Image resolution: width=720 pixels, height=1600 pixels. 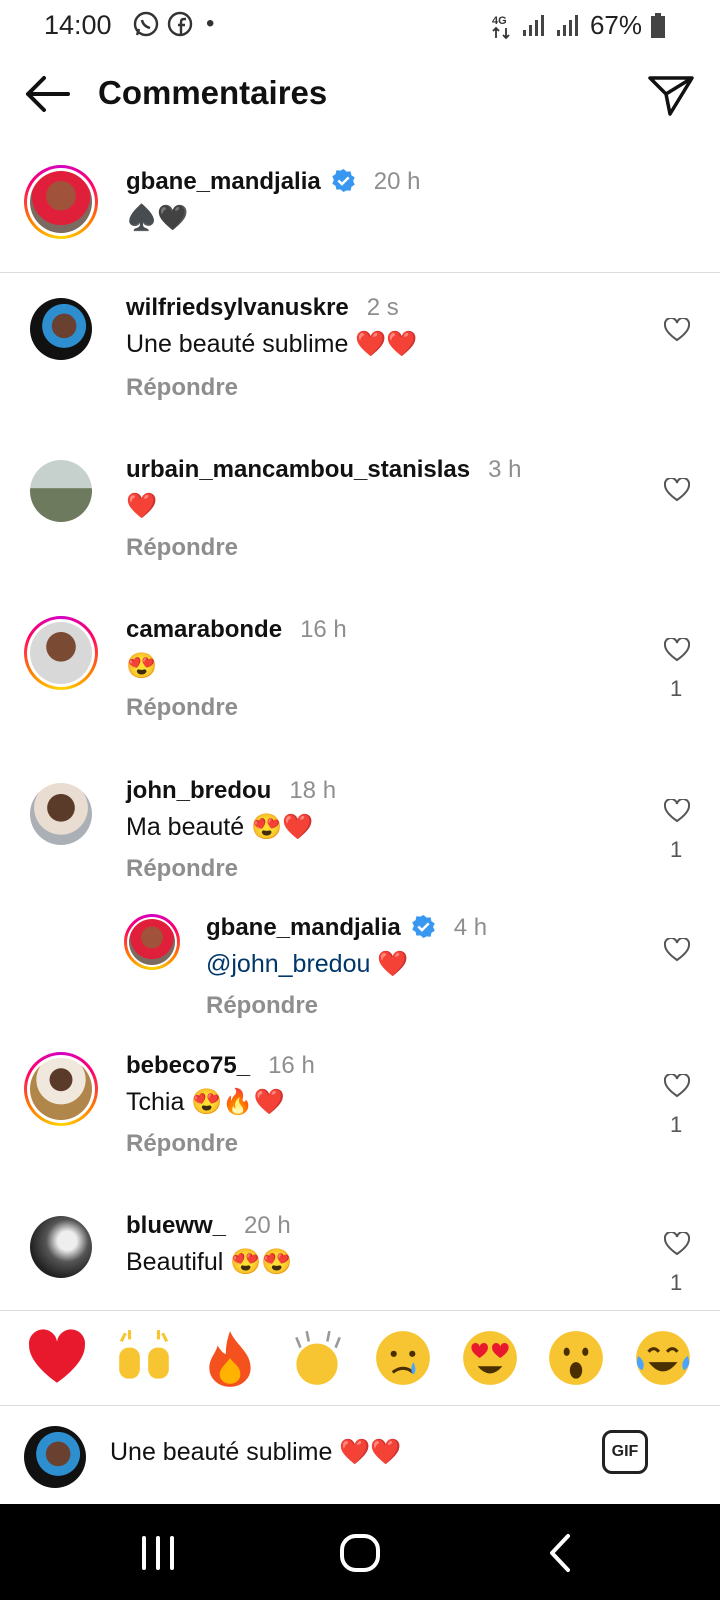 I want to click on my-avatar, so click(x=55, y=1457).